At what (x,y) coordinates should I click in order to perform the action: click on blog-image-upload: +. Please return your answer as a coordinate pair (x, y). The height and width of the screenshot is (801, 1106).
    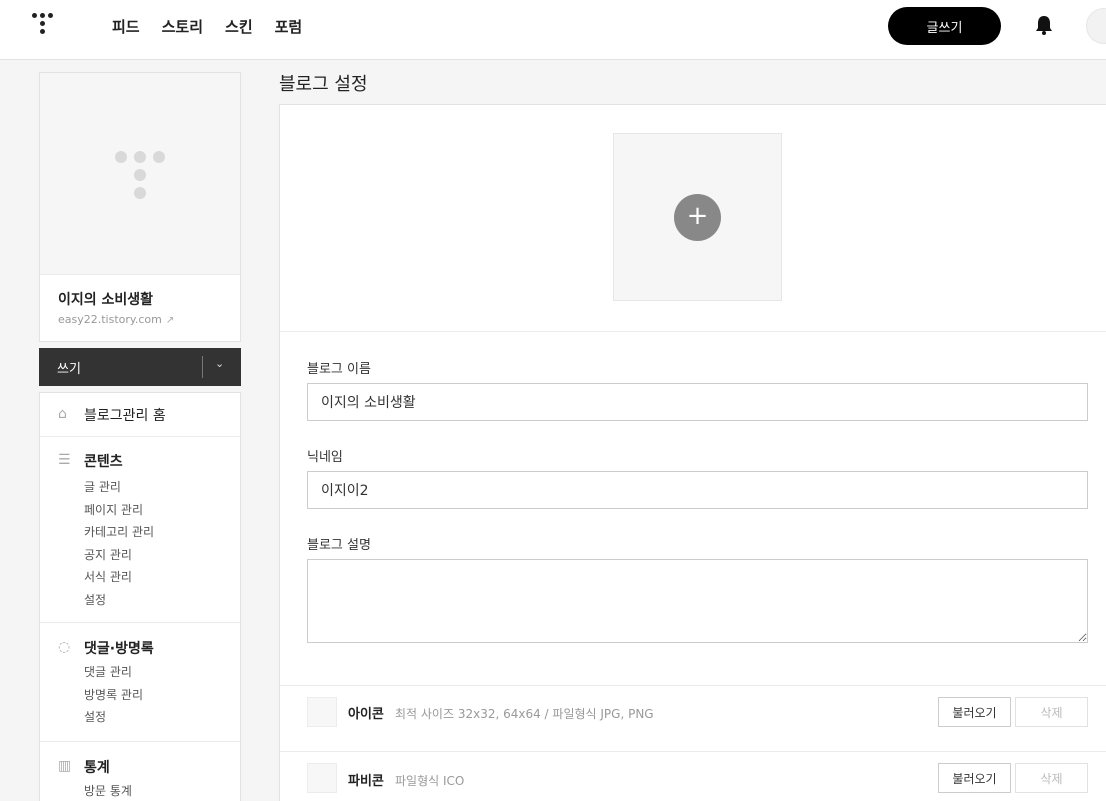
    Looking at the image, I should click on (697, 217).